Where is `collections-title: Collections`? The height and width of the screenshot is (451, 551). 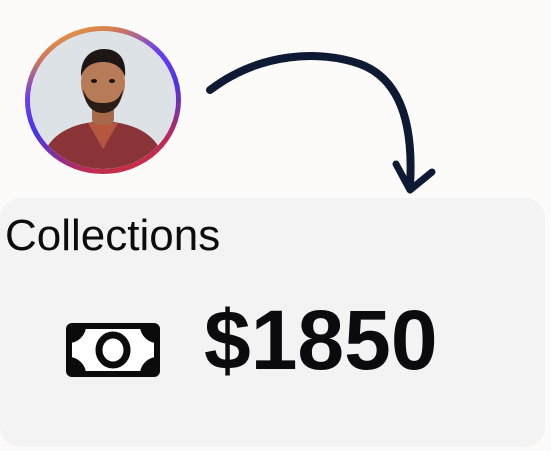 collections-title: Collections is located at coordinates (113, 235).